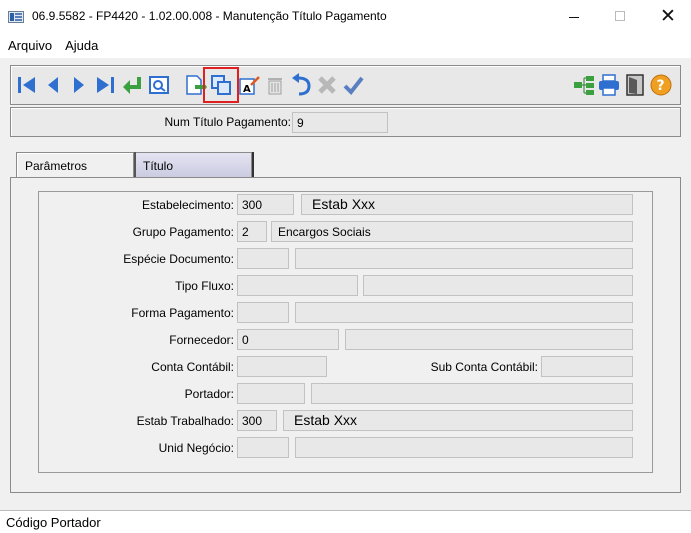 This screenshot has width=691, height=533. What do you see at coordinates (81, 45) in the screenshot?
I see `menu-ajuda: Ajuda` at bounding box center [81, 45].